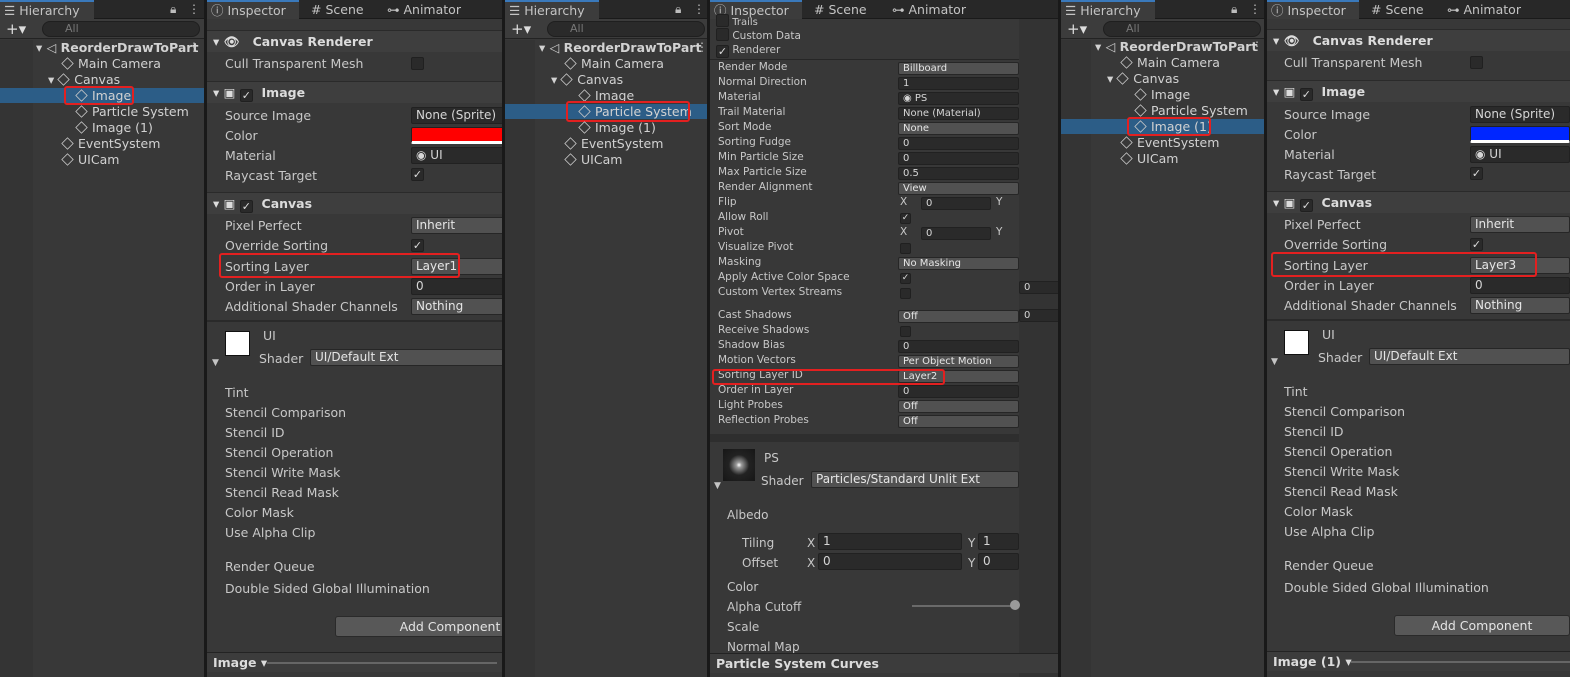 This screenshot has height=677, width=1570. What do you see at coordinates (737, 21) in the screenshot?
I see `module-trails: Trails` at bounding box center [737, 21].